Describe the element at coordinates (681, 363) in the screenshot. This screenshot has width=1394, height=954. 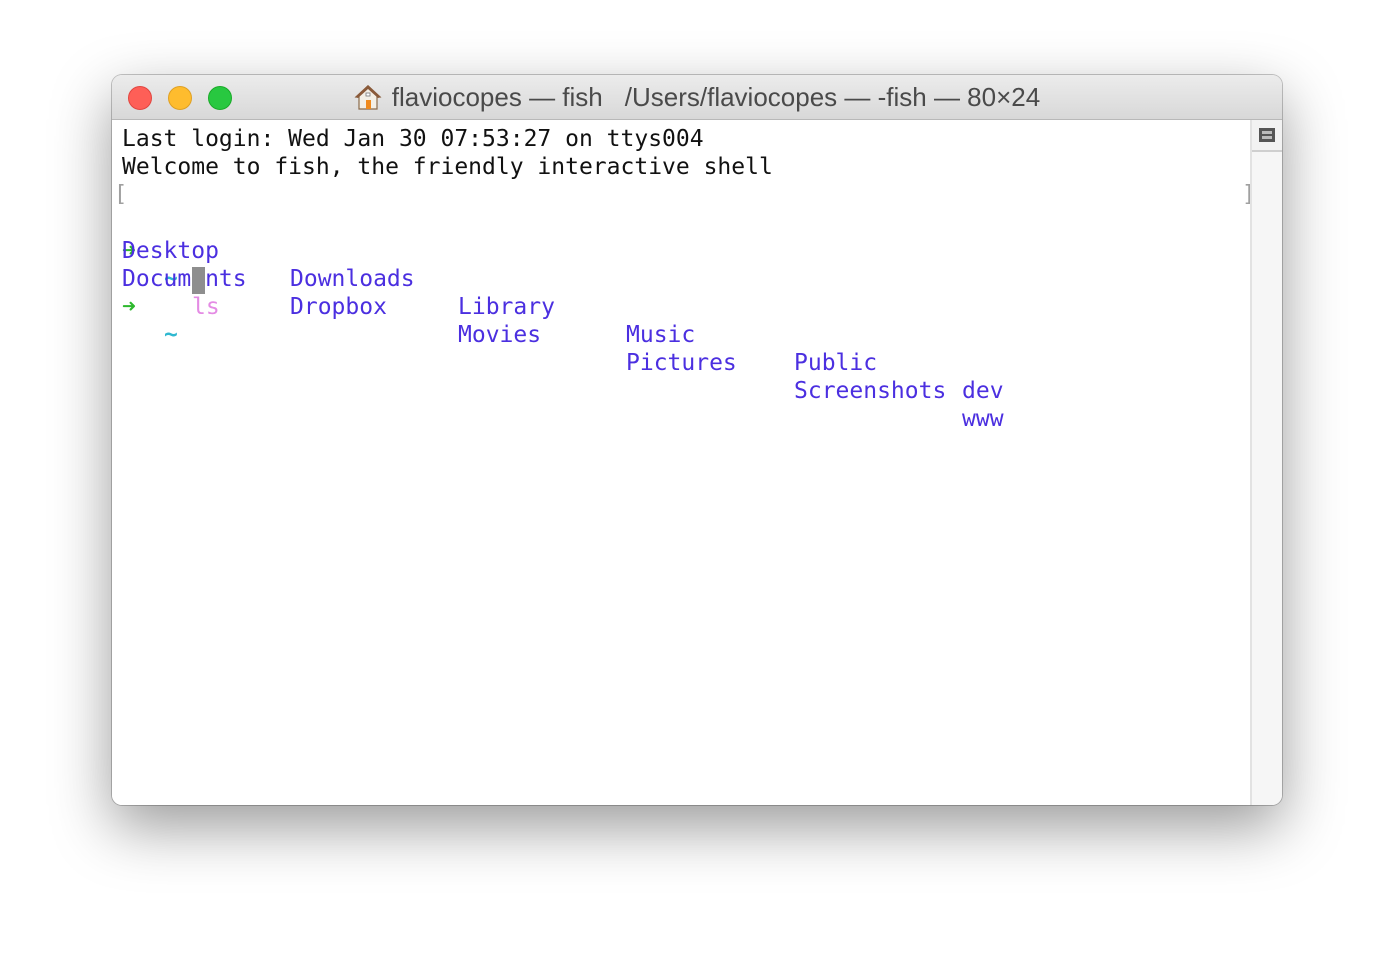
I see `directory-entry: Pictures` at that location.